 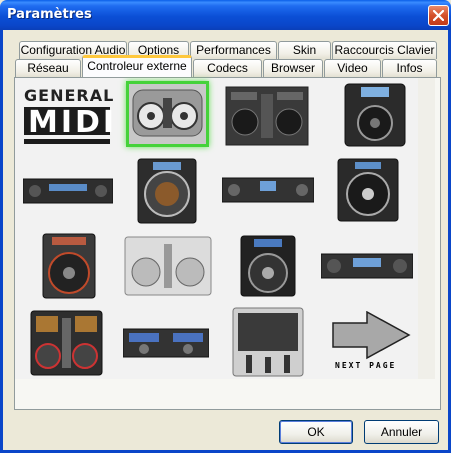 I want to click on american-audio-ck-icon, so click(x=166, y=343).